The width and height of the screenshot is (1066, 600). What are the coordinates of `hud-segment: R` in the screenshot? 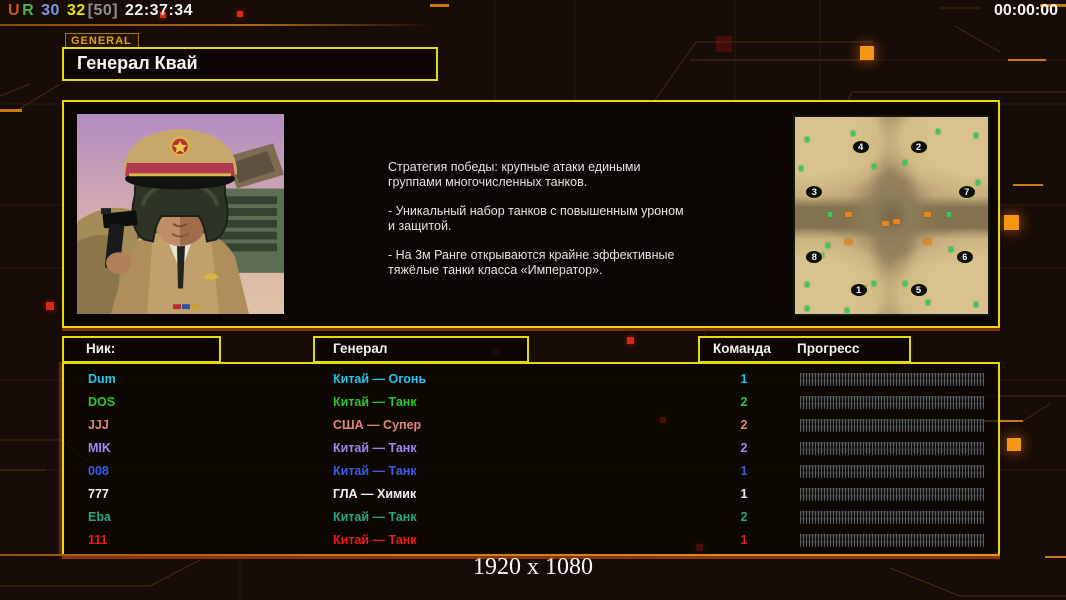 It's located at (31, 10).